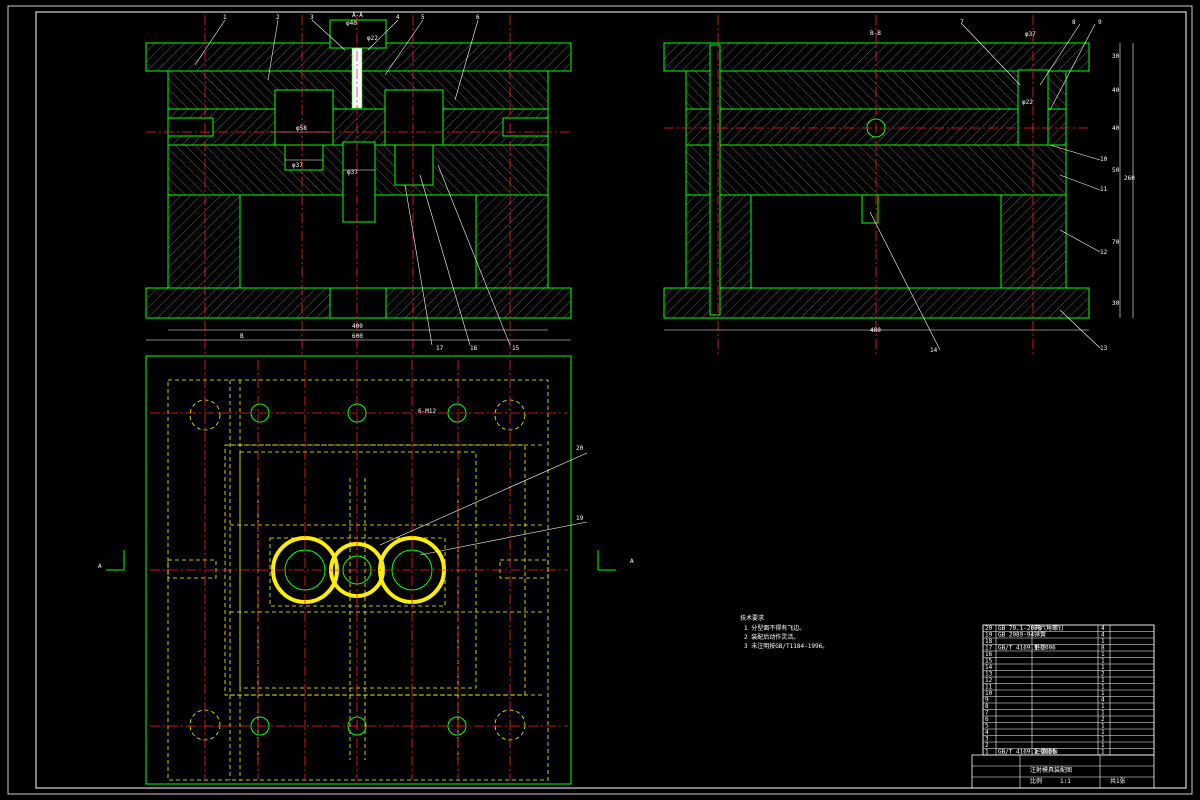  Describe the element at coordinates (357, 15) in the screenshot. I see `section-label-left: A-A` at that location.